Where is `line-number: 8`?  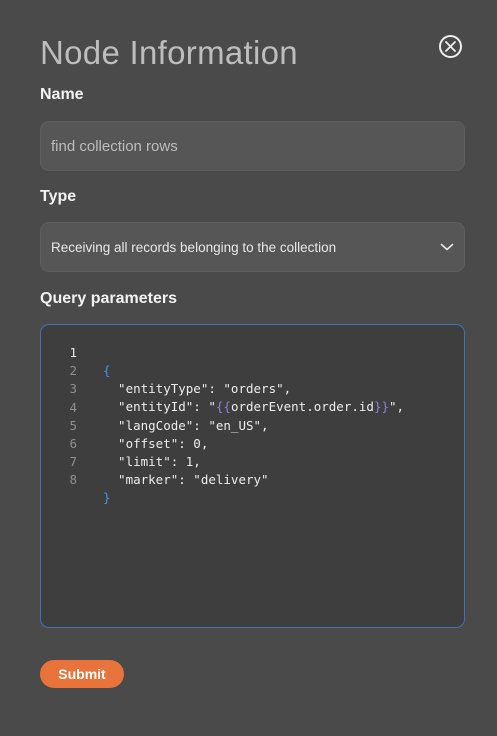 line-number: 8 is located at coordinates (73, 480).